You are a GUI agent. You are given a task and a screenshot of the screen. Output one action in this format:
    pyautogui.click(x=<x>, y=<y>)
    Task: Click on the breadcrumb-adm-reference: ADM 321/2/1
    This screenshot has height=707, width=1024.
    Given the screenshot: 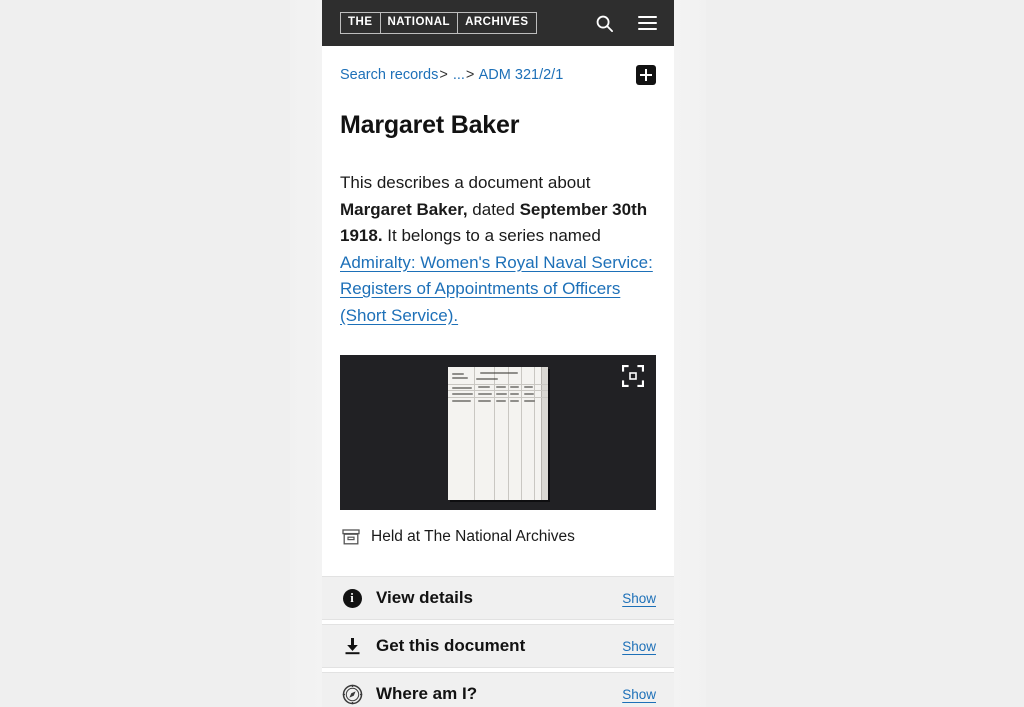 What is the action you would take?
    pyautogui.click(x=521, y=75)
    